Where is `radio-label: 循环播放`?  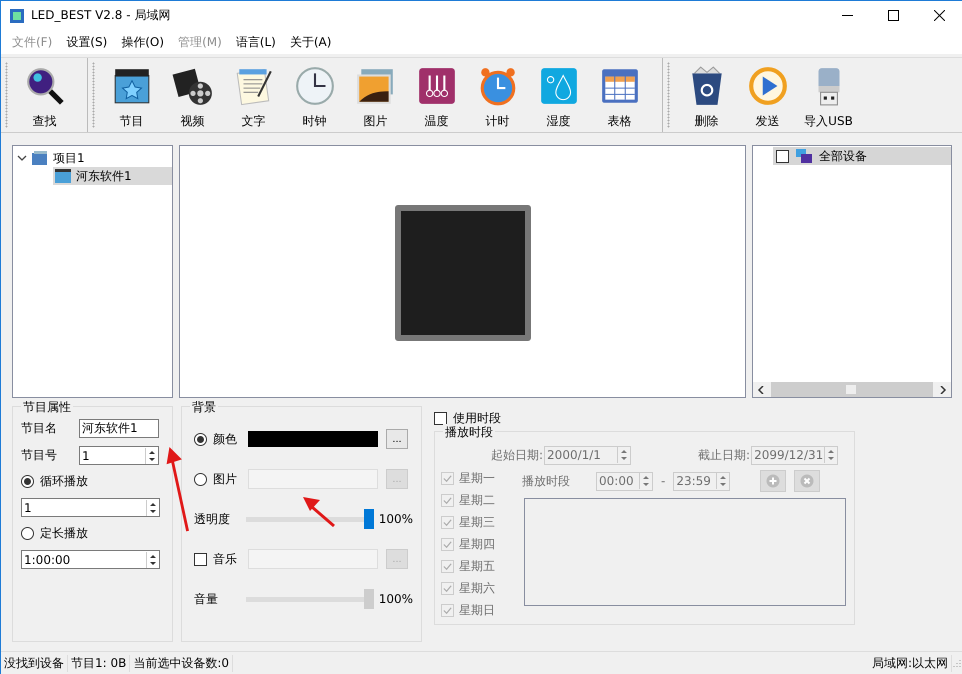
radio-label: 循环播放 is located at coordinates (64, 481).